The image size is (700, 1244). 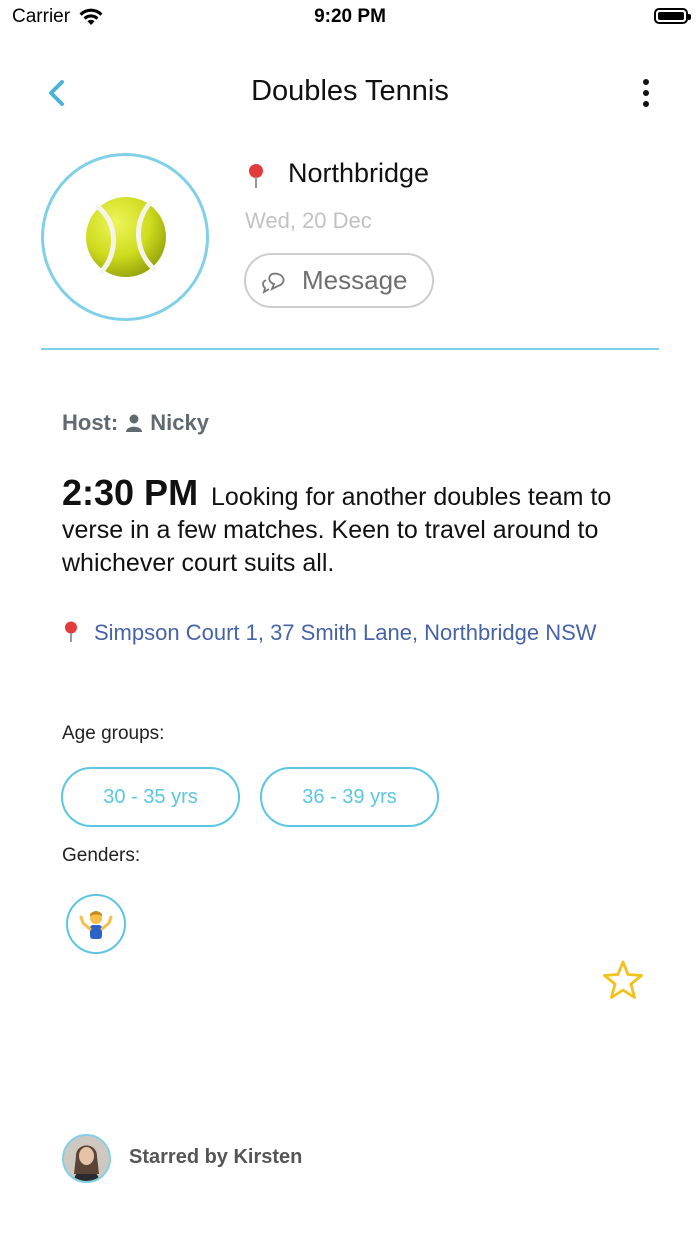 I want to click on age-group-pill: 36 - 39 yrs, so click(x=349, y=797).